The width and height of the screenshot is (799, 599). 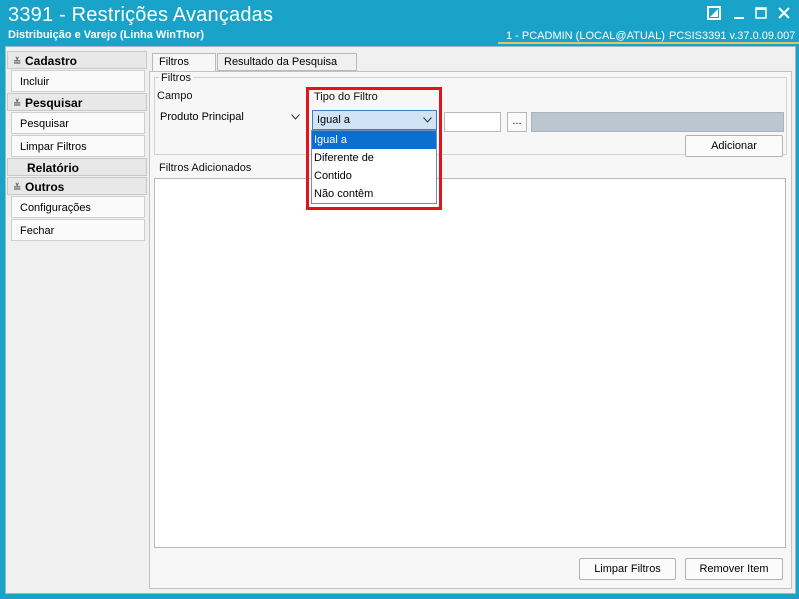 What do you see at coordinates (51, 61) in the screenshot?
I see `section-title: Cadastro` at bounding box center [51, 61].